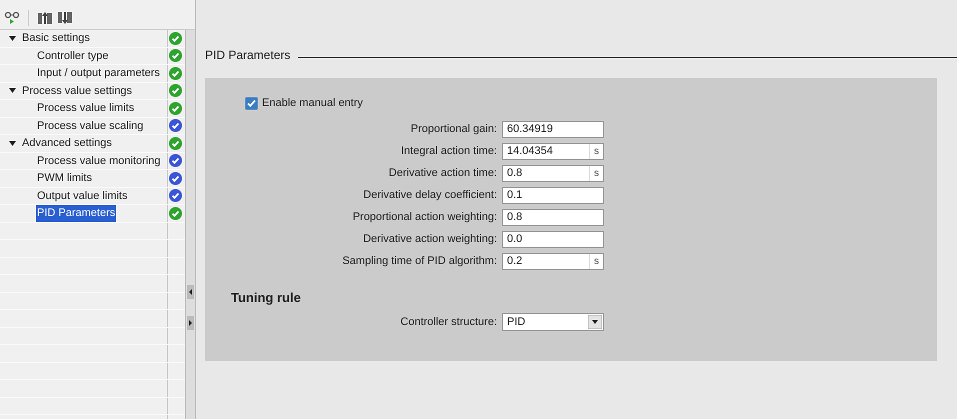 The width and height of the screenshot is (957, 419). What do you see at coordinates (553, 173) in the screenshot?
I see `input-field: 0.8 s` at bounding box center [553, 173].